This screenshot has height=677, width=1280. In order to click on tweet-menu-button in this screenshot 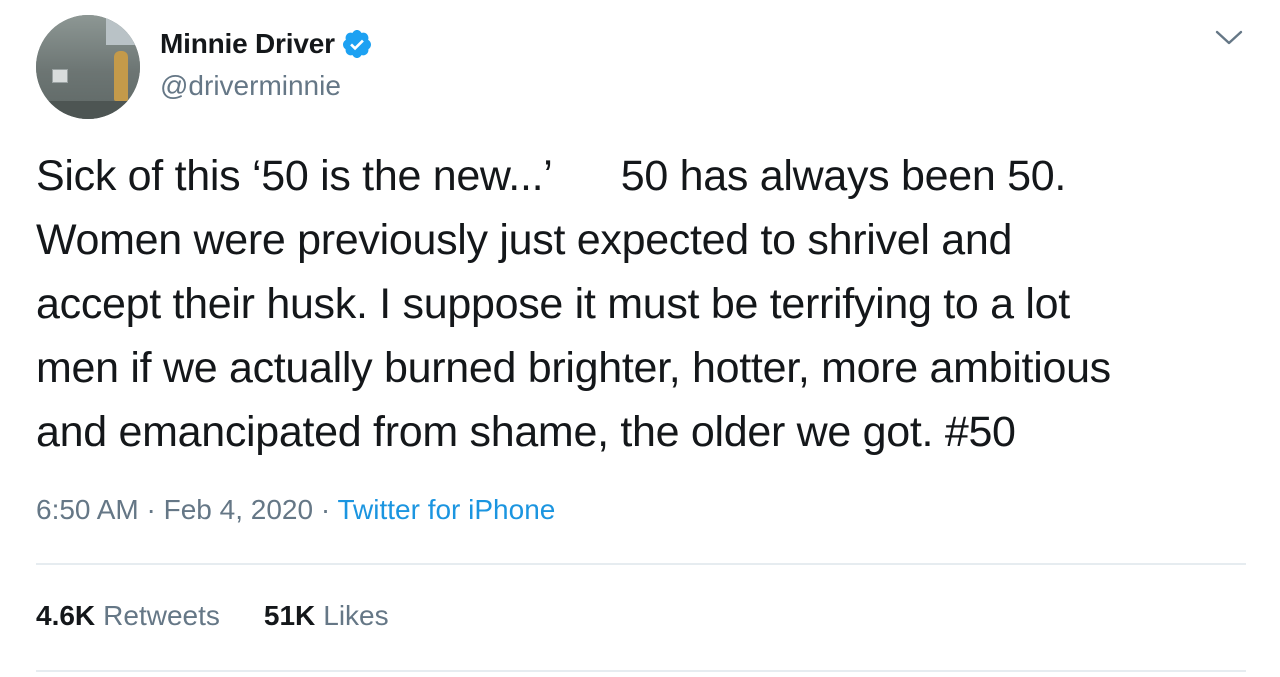, I will do `click(1229, 40)`.